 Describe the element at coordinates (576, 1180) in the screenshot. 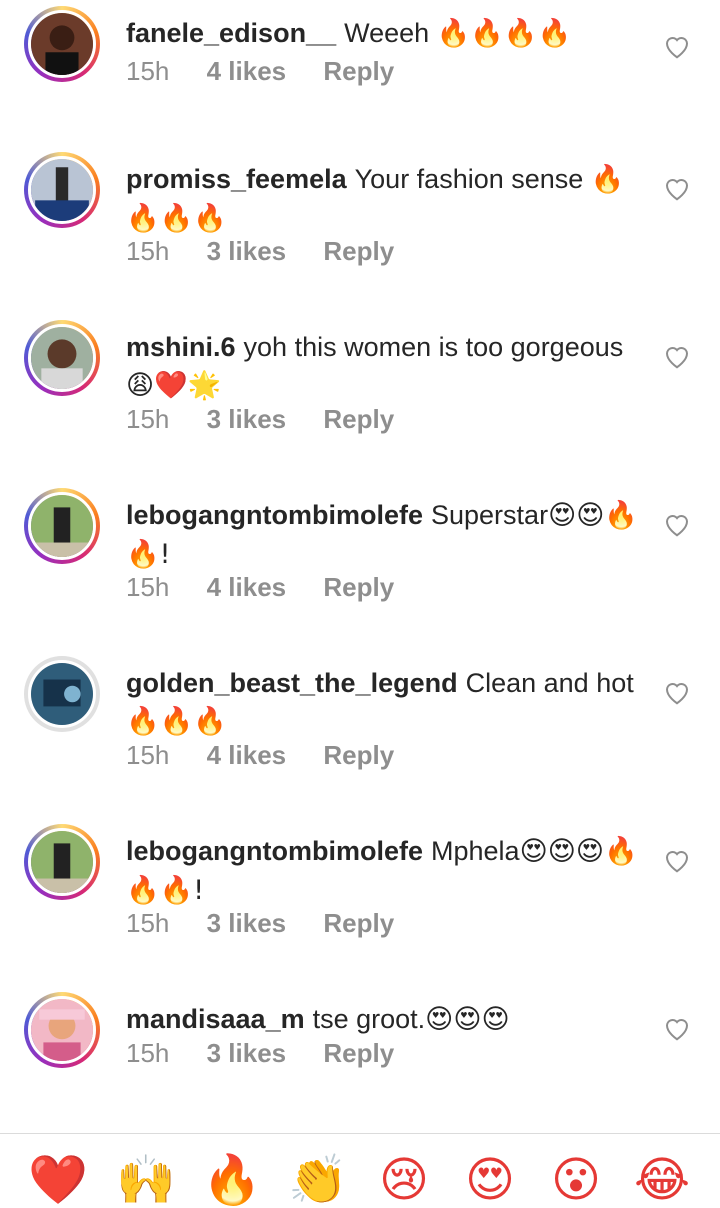

I see `surprised-face-reaction-icon: 😮` at that location.